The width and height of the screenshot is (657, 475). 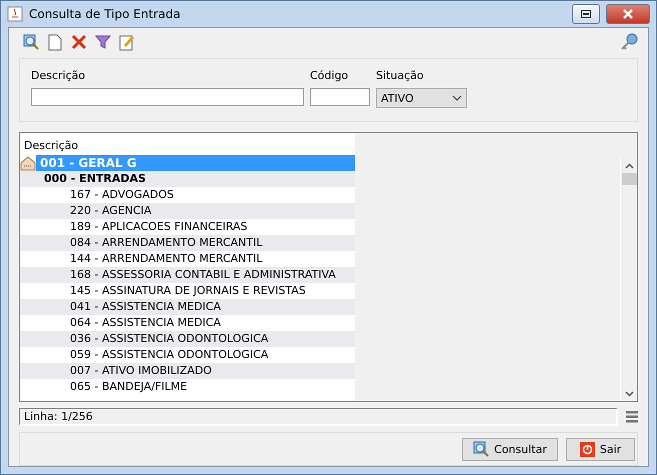 What do you see at coordinates (28, 163) in the screenshot?
I see `folder-icon` at bounding box center [28, 163].